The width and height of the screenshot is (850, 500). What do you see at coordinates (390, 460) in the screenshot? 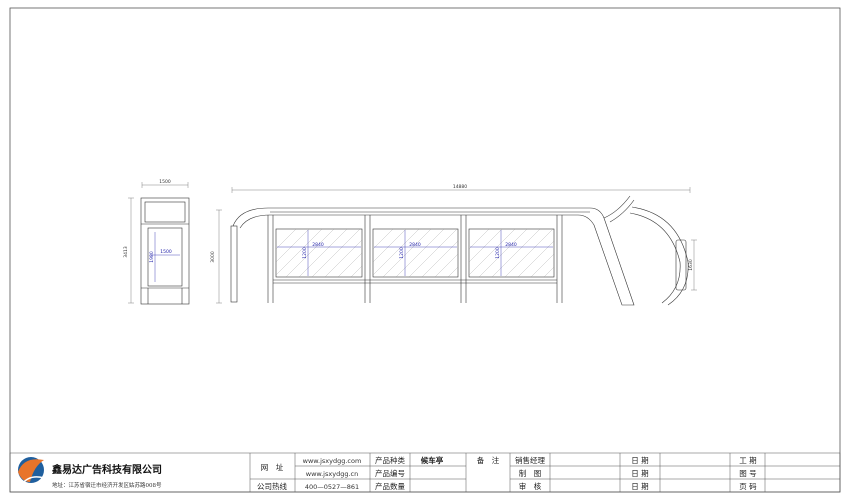
I see `product-type-label: 产品种类` at bounding box center [390, 460].